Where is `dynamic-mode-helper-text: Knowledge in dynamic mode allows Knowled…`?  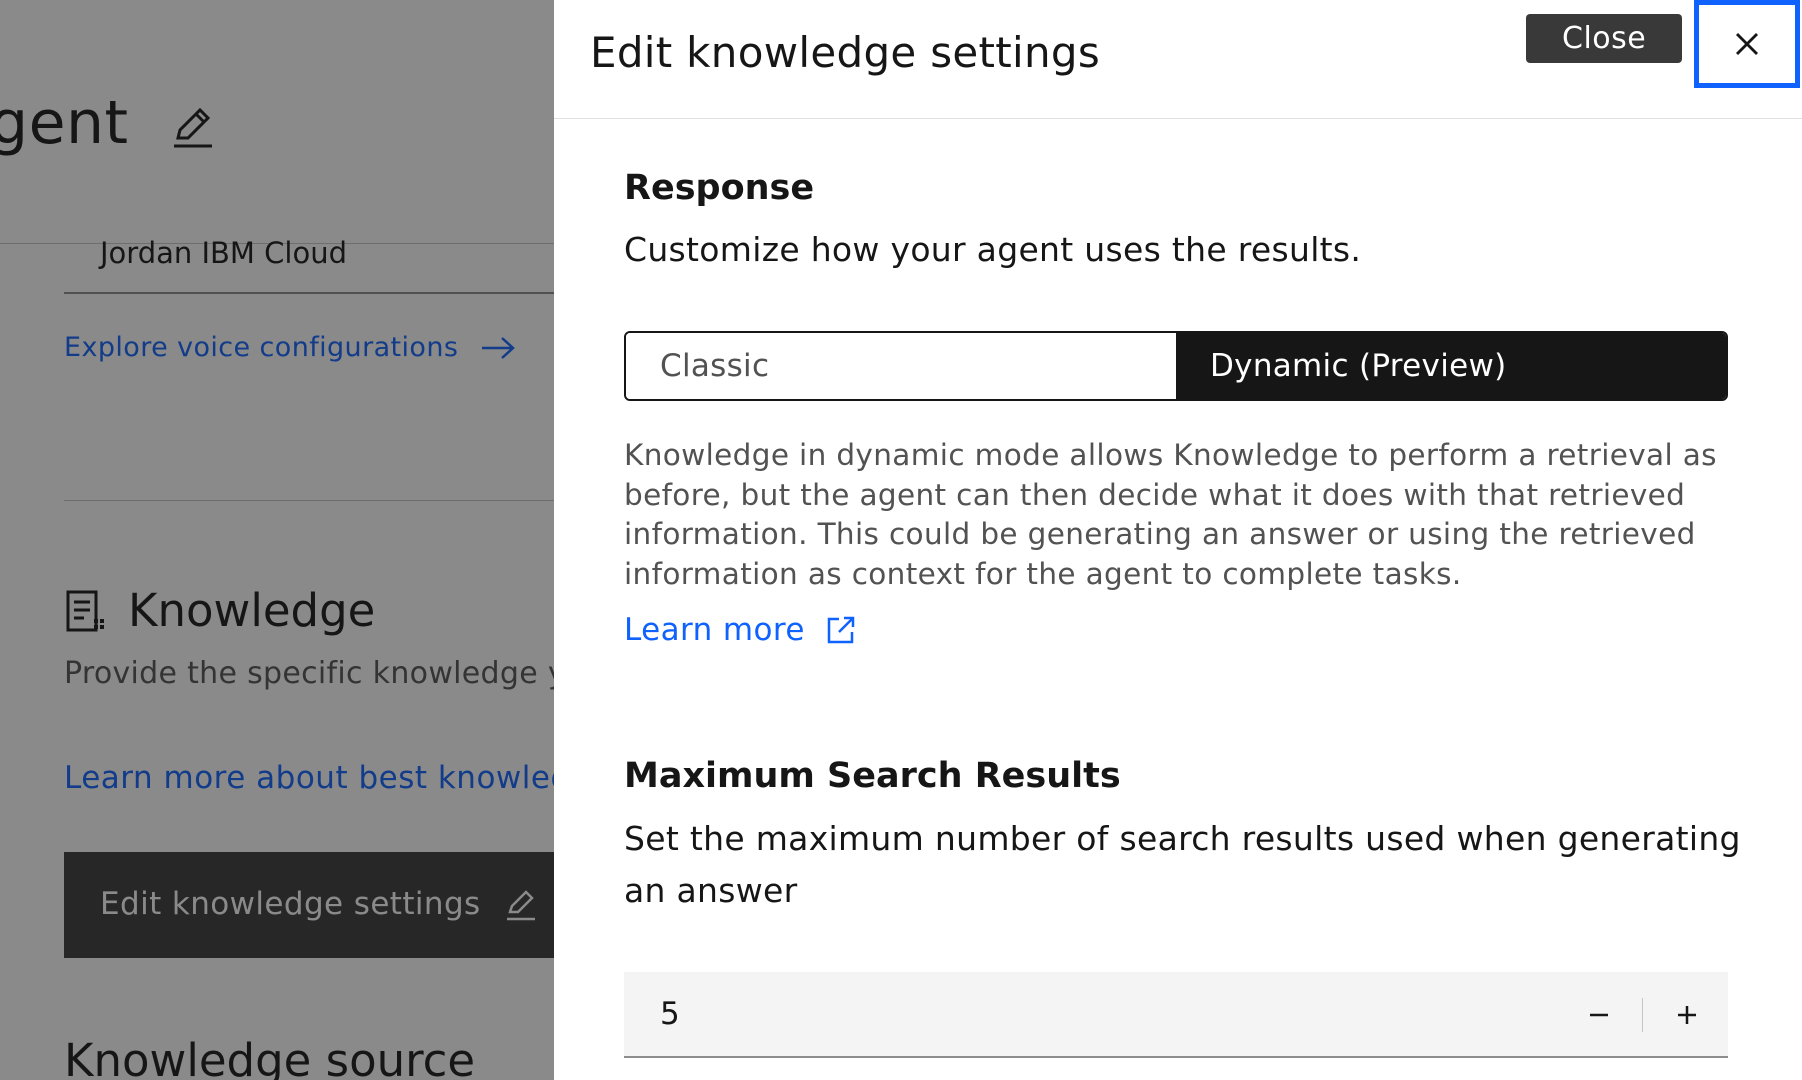 dynamic-mode-helper-text: Knowledge in dynamic mode allows Knowled… is located at coordinates (1170, 514).